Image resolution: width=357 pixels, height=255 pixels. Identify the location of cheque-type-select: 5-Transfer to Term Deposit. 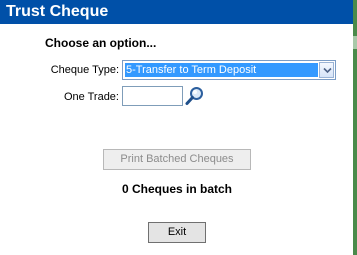
(229, 70).